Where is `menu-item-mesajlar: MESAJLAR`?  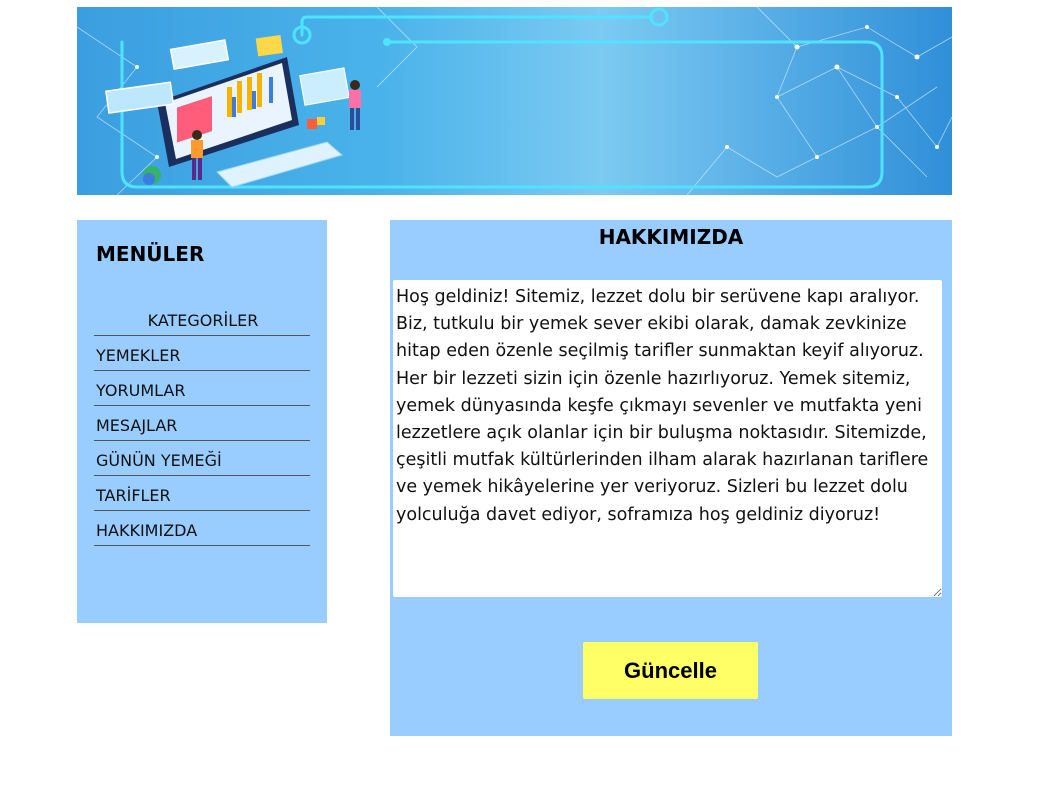
menu-item-mesajlar: MESAJLAR is located at coordinates (202, 423).